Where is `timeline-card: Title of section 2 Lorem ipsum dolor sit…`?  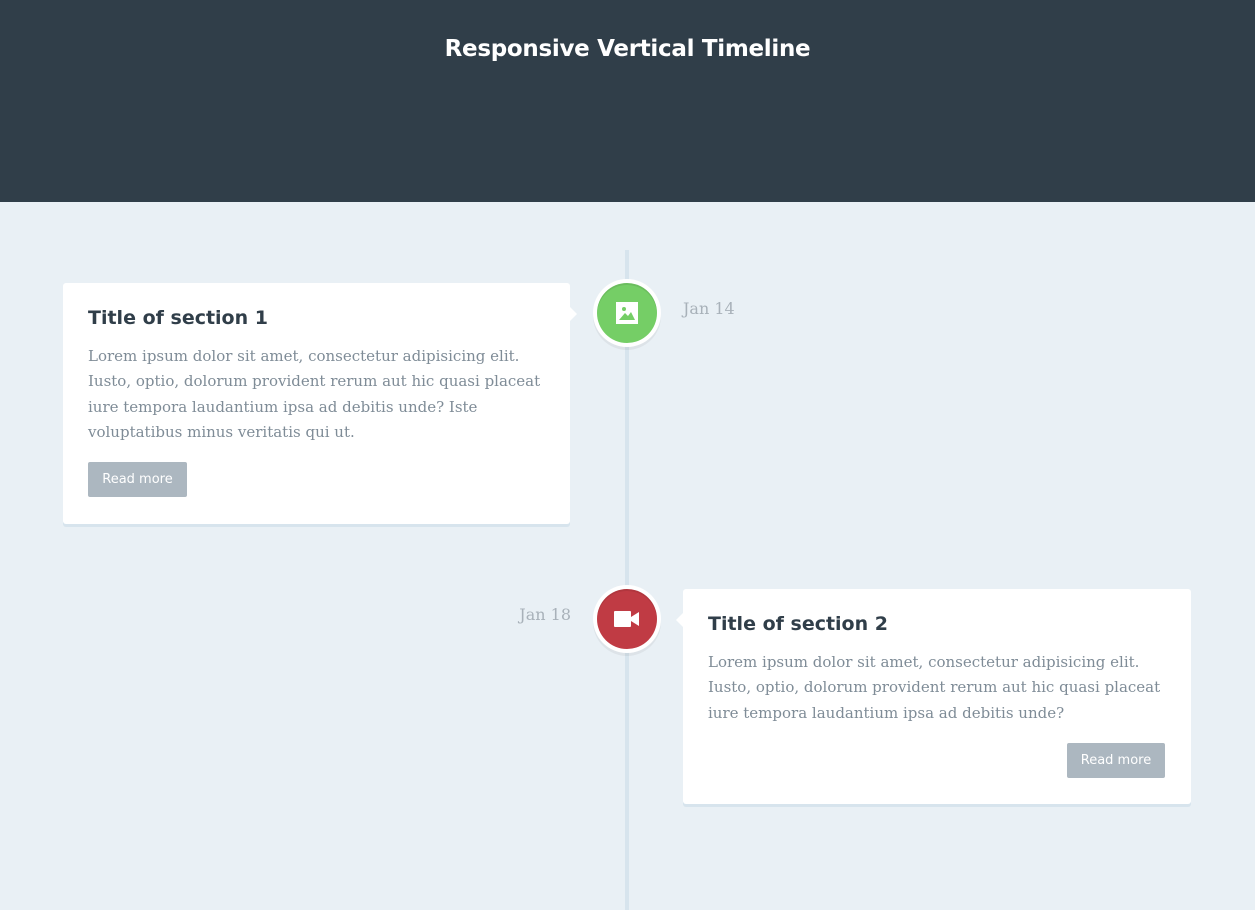
timeline-card: Title of section 2 Lorem ipsum dolor sit… is located at coordinates (933, 696).